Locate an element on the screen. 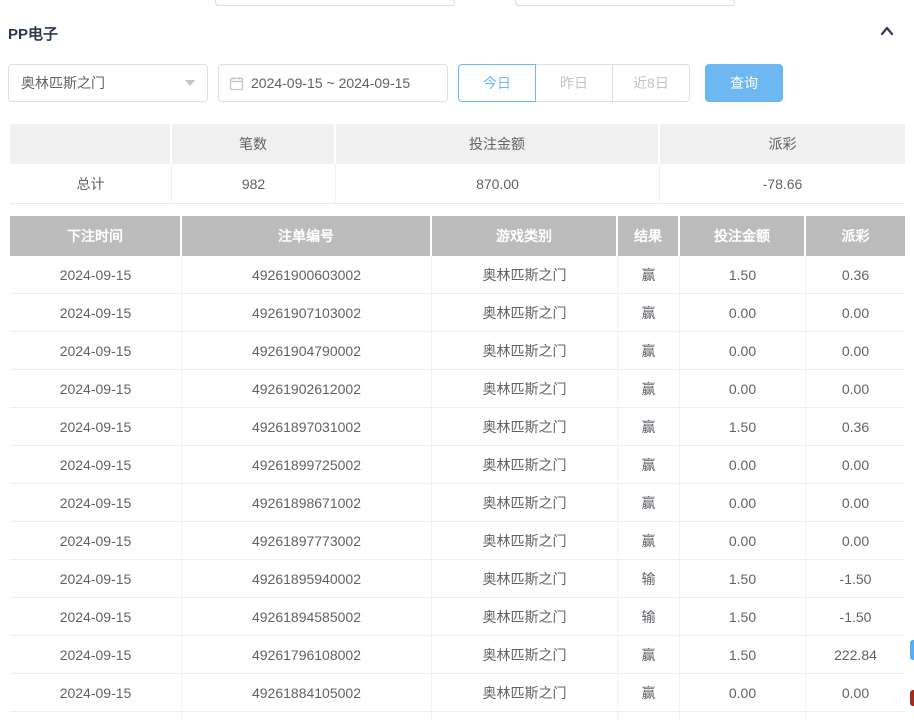 This screenshot has height=720, width=914. cell-bet-id: 49261907103002 is located at coordinates (307, 313).